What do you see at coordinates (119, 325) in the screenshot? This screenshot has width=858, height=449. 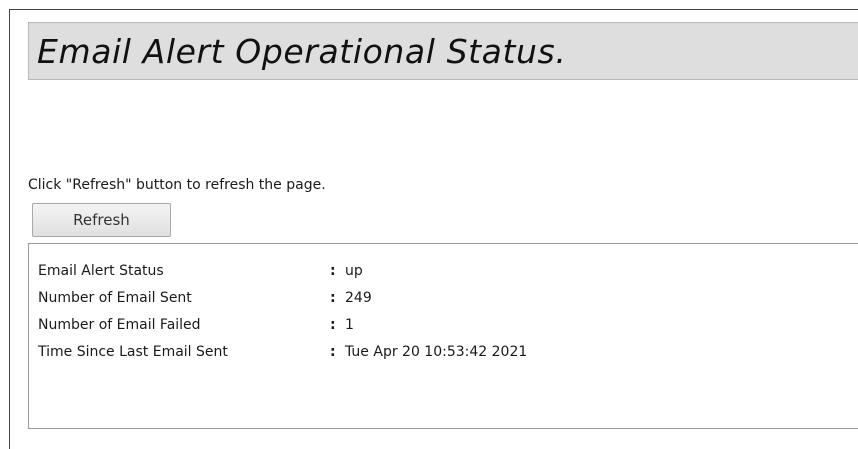 I see `status-label: Number of Email Failed` at bounding box center [119, 325].